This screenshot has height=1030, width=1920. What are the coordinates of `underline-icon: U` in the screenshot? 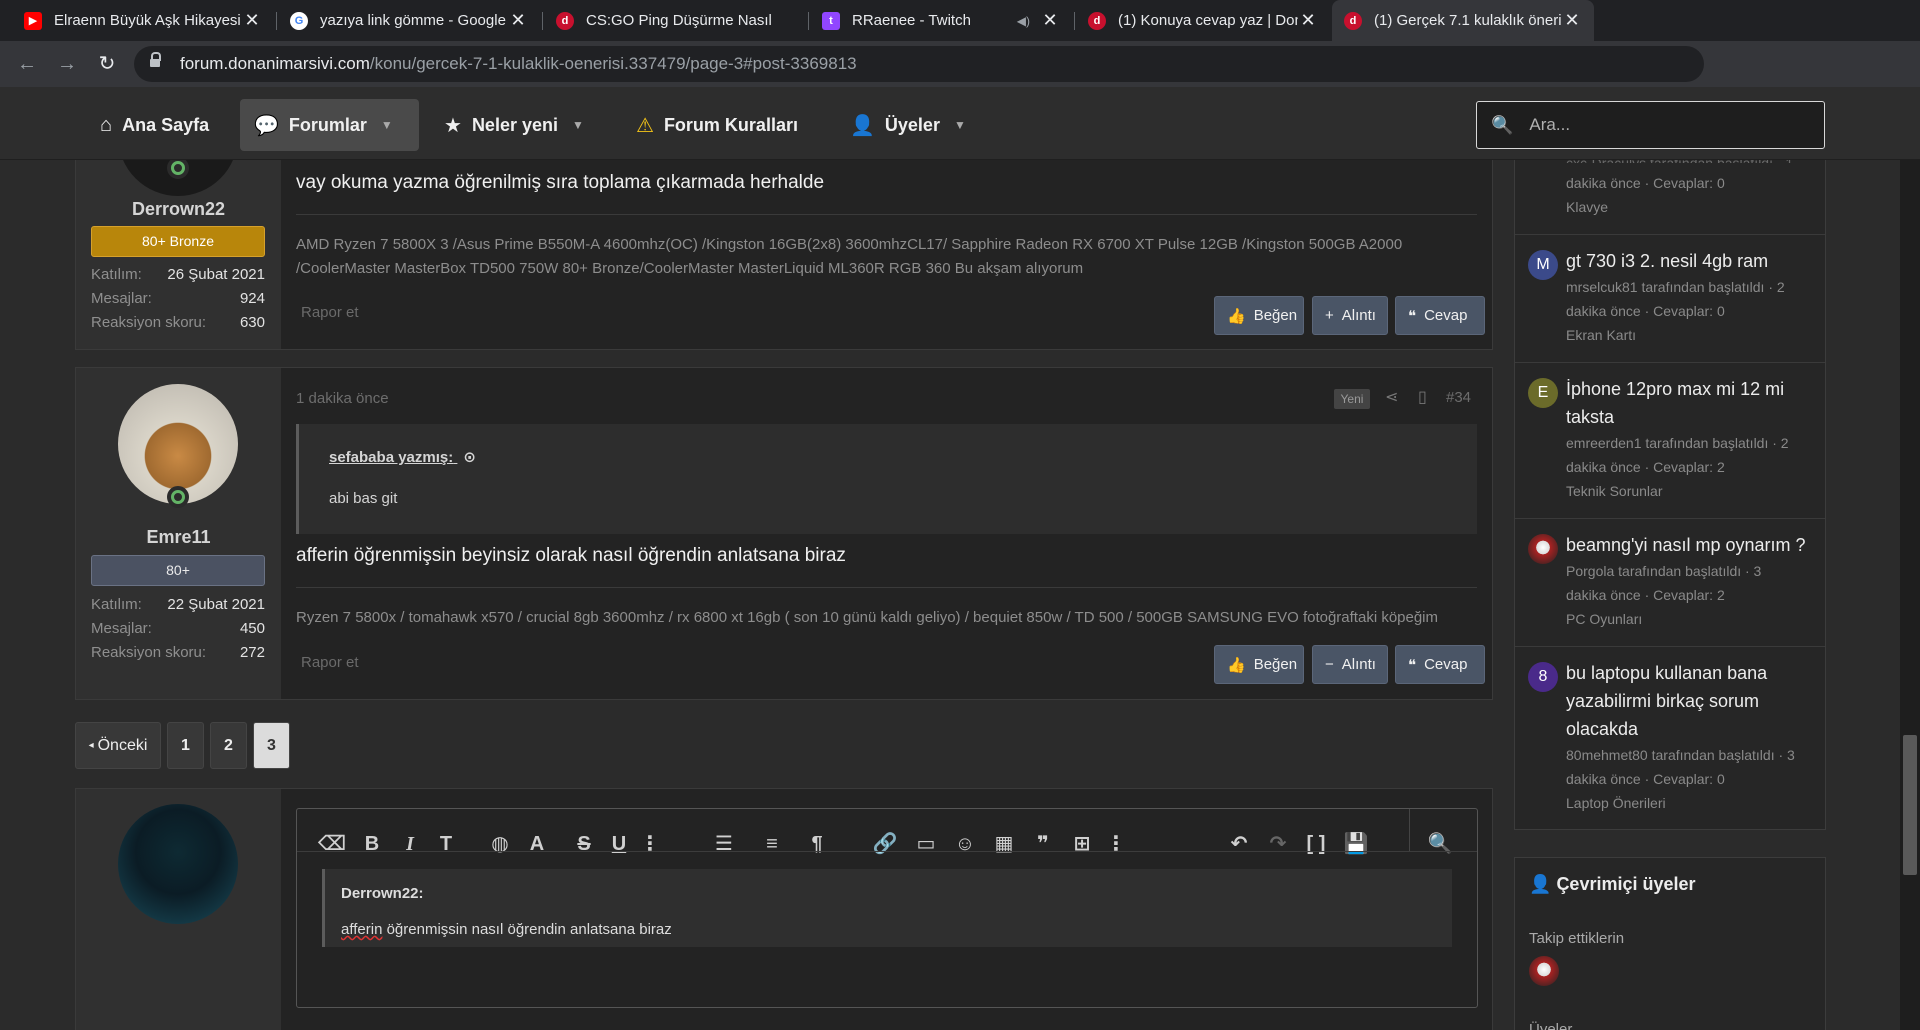 It's located at (619, 844).